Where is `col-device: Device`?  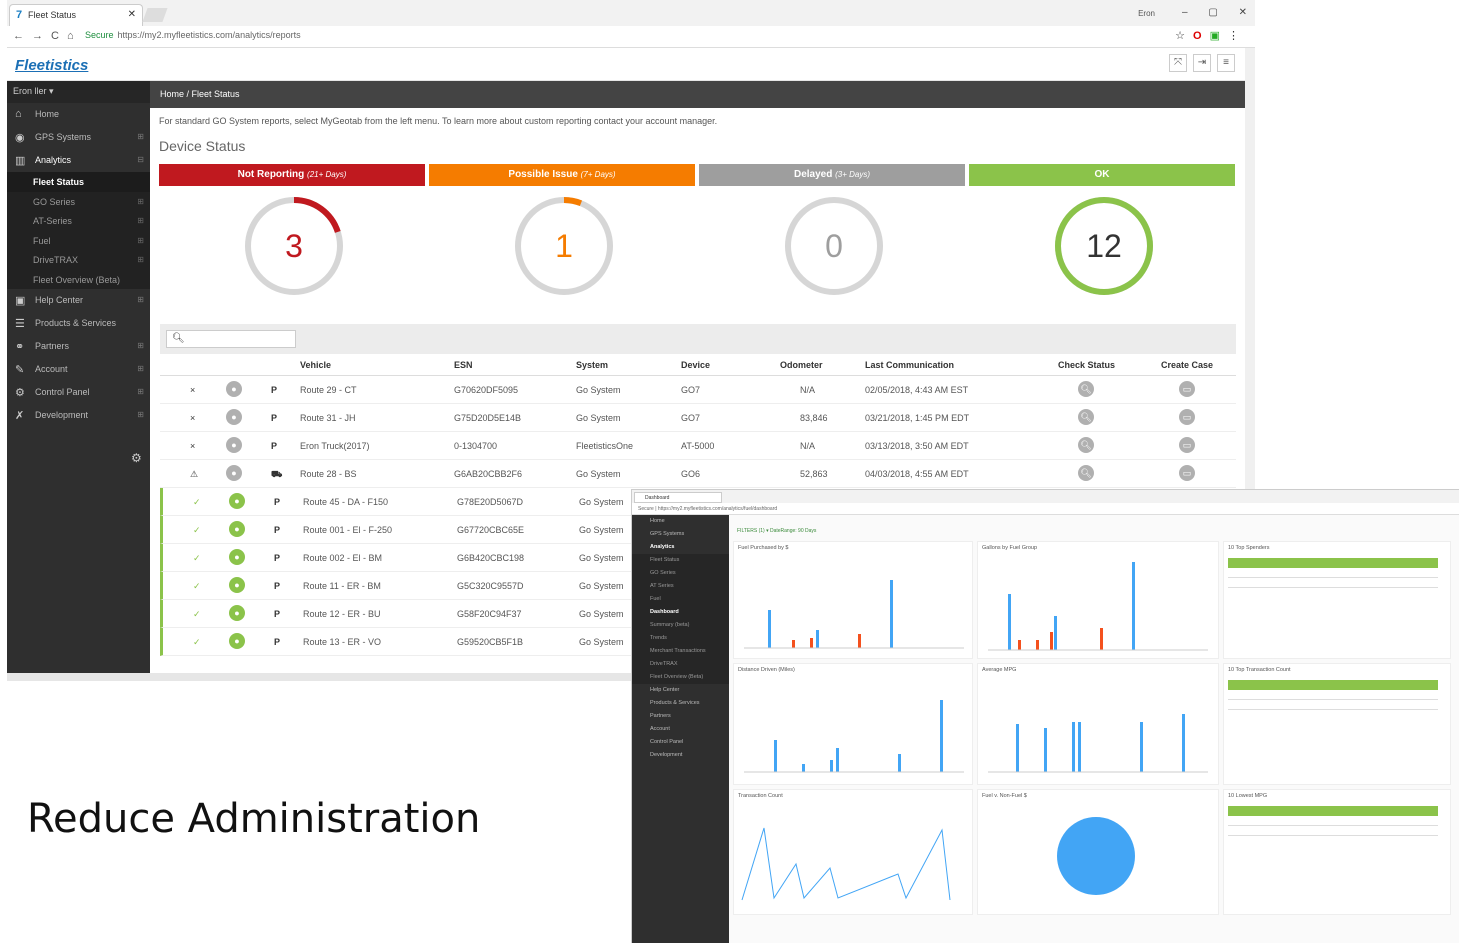 col-device: Device is located at coordinates (695, 365).